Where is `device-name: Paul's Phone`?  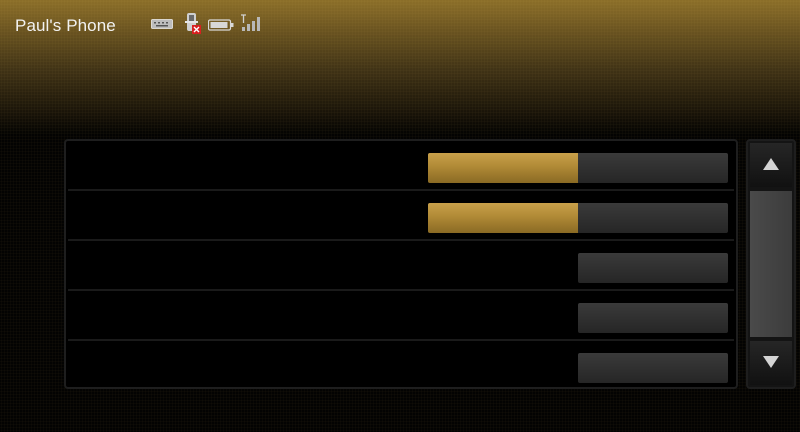
device-name: Paul's Phone is located at coordinates (65, 25).